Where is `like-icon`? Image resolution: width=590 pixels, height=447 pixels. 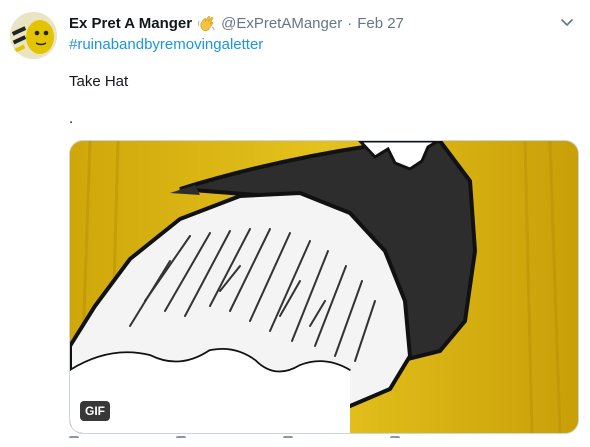 like-icon is located at coordinates (288, 441).